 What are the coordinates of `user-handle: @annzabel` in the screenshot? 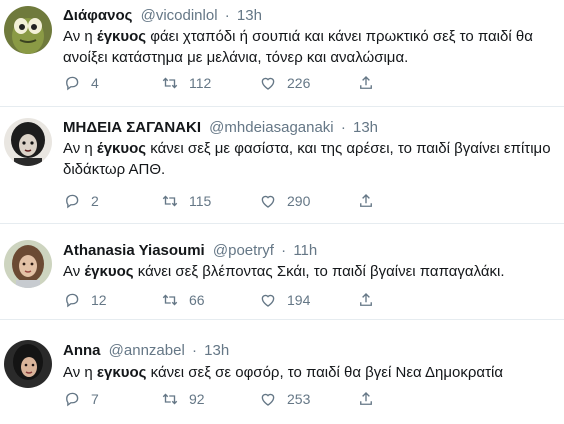 It's located at (147, 350).